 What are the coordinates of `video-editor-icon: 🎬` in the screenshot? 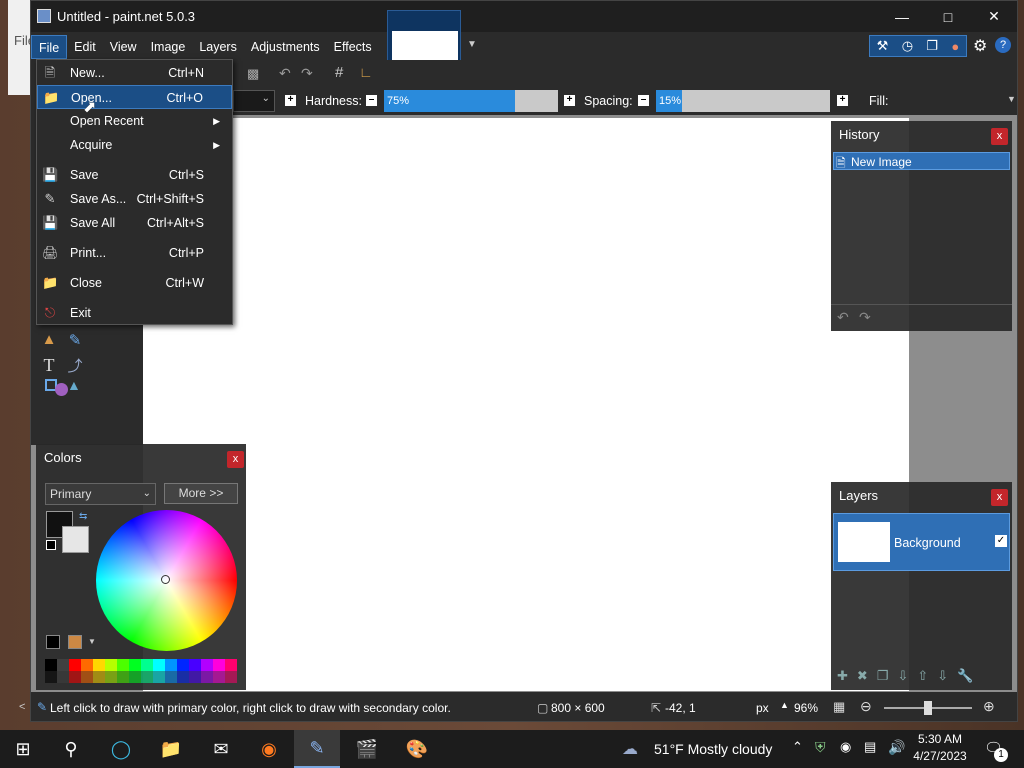 It's located at (367, 749).